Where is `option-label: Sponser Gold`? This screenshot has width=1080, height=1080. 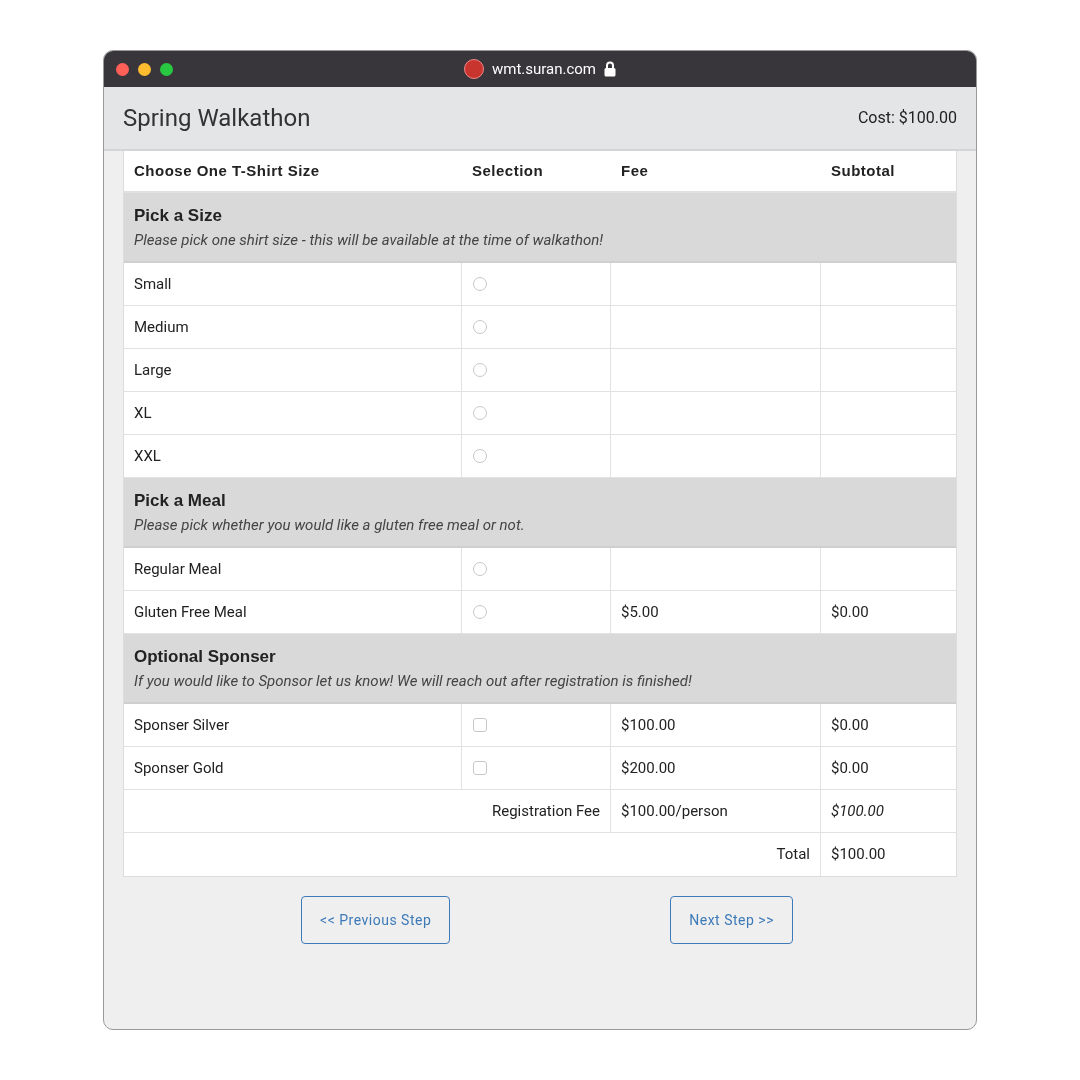
option-label: Sponser Gold is located at coordinates (179, 768).